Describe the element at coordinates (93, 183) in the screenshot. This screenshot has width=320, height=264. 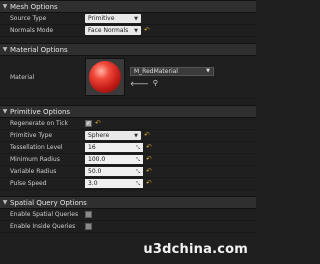
I see `input-value: 3.0` at that location.